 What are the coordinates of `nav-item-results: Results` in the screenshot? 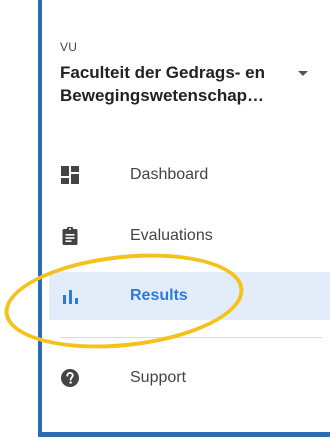 It's located at (189, 296).